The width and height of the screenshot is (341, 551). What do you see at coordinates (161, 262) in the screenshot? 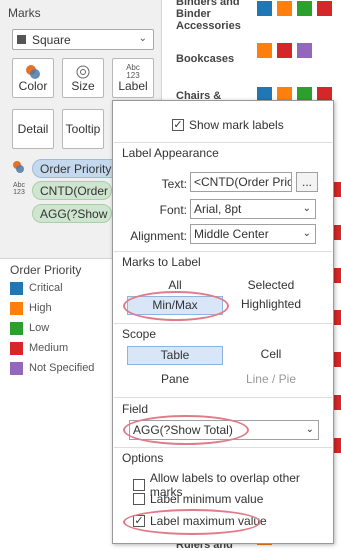
I see `marks-to-label-heading: Marks to Label` at bounding box center [161, 262].